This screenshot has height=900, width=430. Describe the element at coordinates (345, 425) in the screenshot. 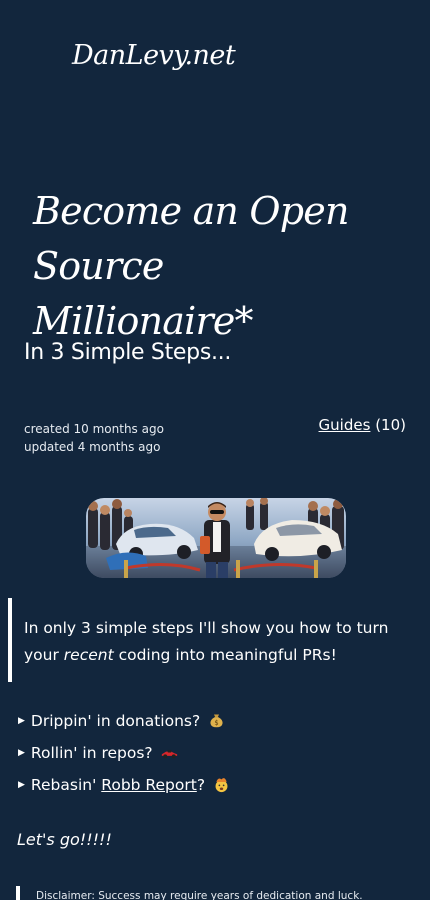

I see `category-link-guides: Guides` at that location.